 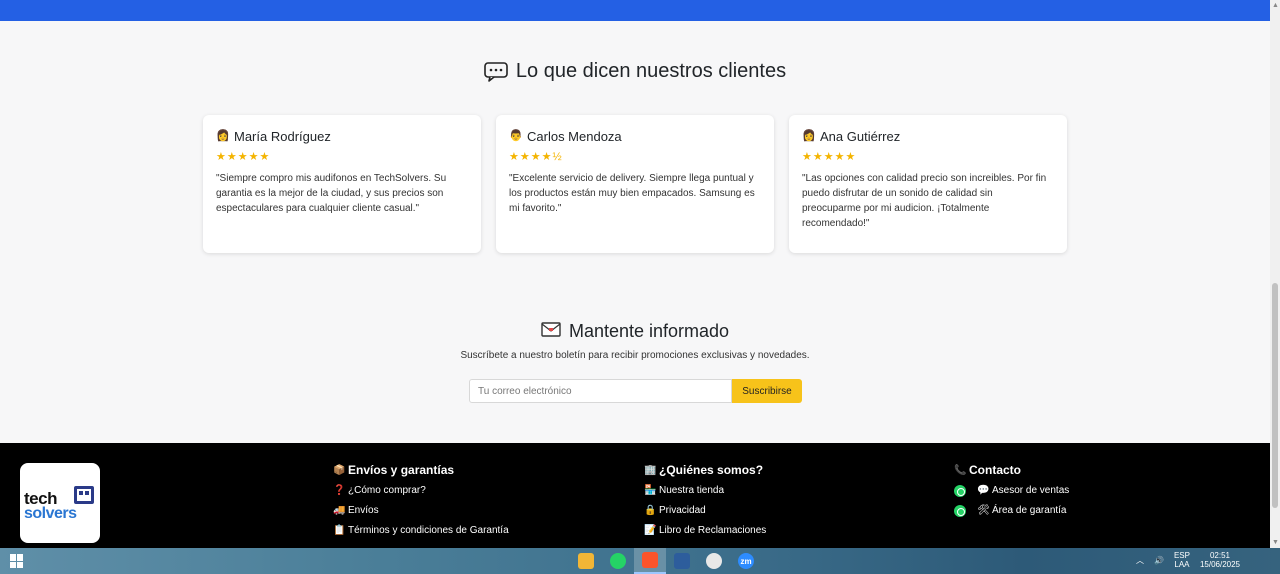 I want to click on brave-lion-icon, so click(x=650, y=560).